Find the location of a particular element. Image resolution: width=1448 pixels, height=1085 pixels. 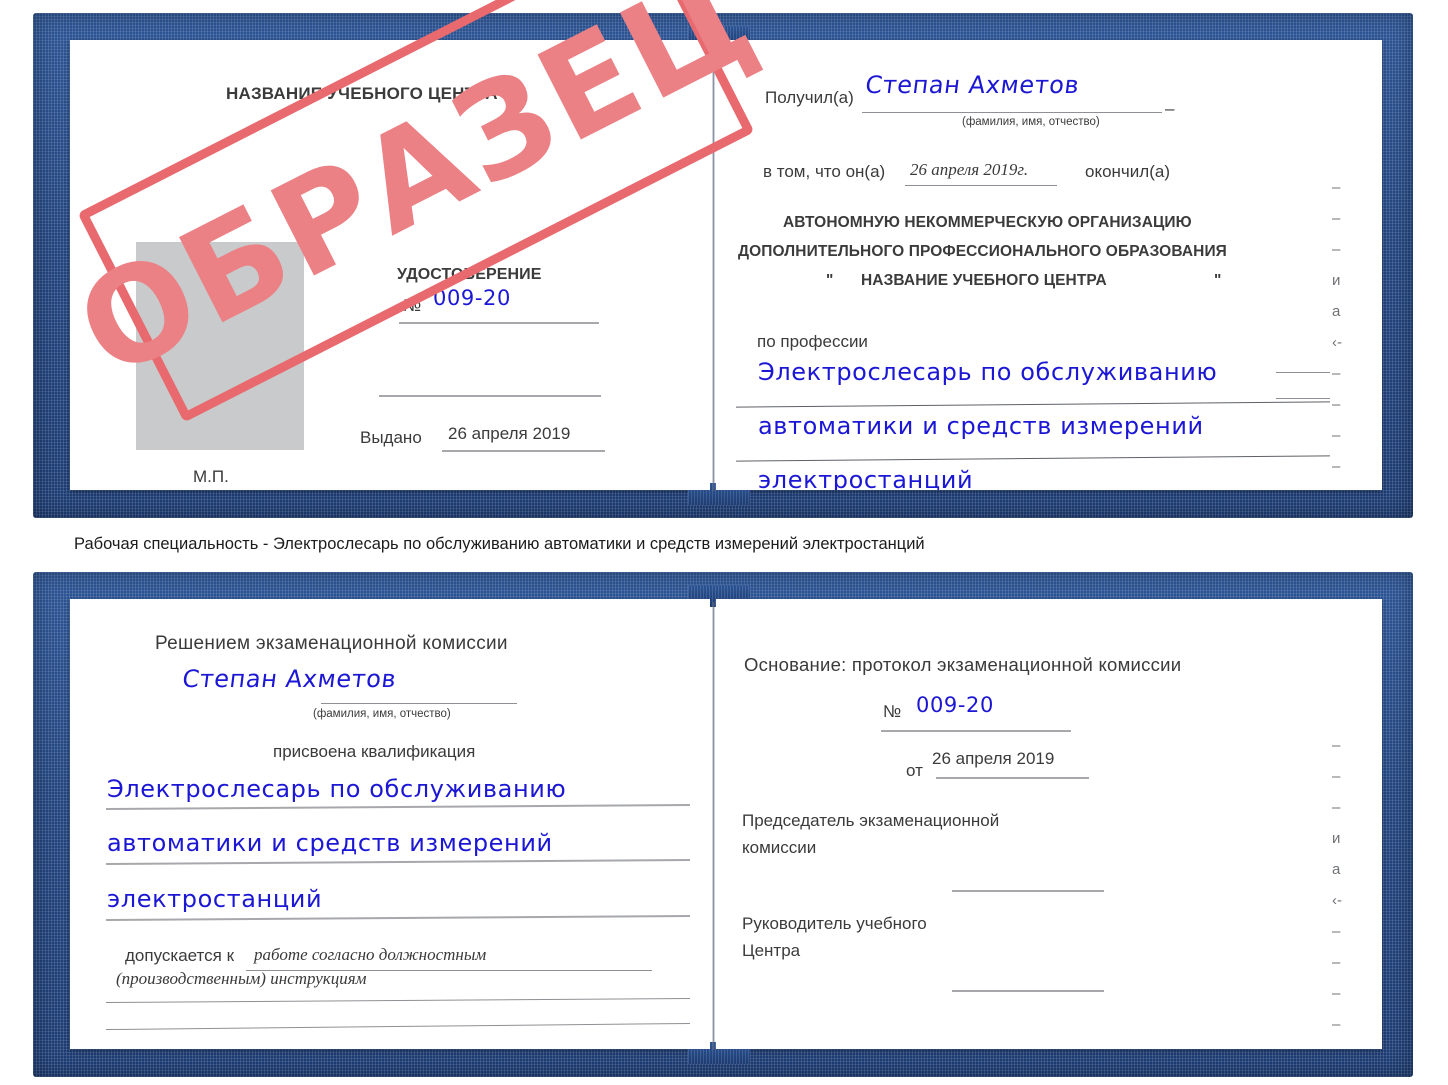

back-edge-bleed-5: ‹- is located at coordinates (1337, 900).